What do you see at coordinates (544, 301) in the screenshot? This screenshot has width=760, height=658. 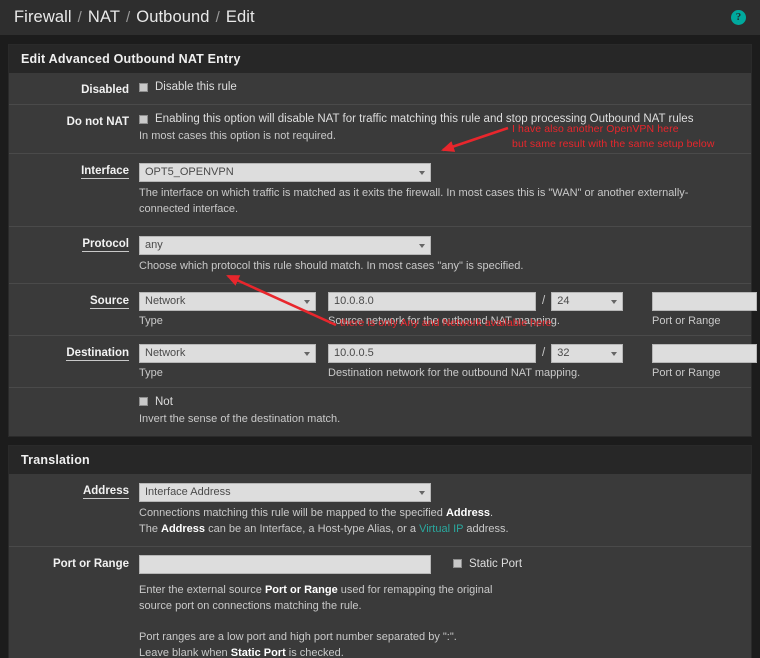 I see `source-slash: /` at bounding box center [544, 301].